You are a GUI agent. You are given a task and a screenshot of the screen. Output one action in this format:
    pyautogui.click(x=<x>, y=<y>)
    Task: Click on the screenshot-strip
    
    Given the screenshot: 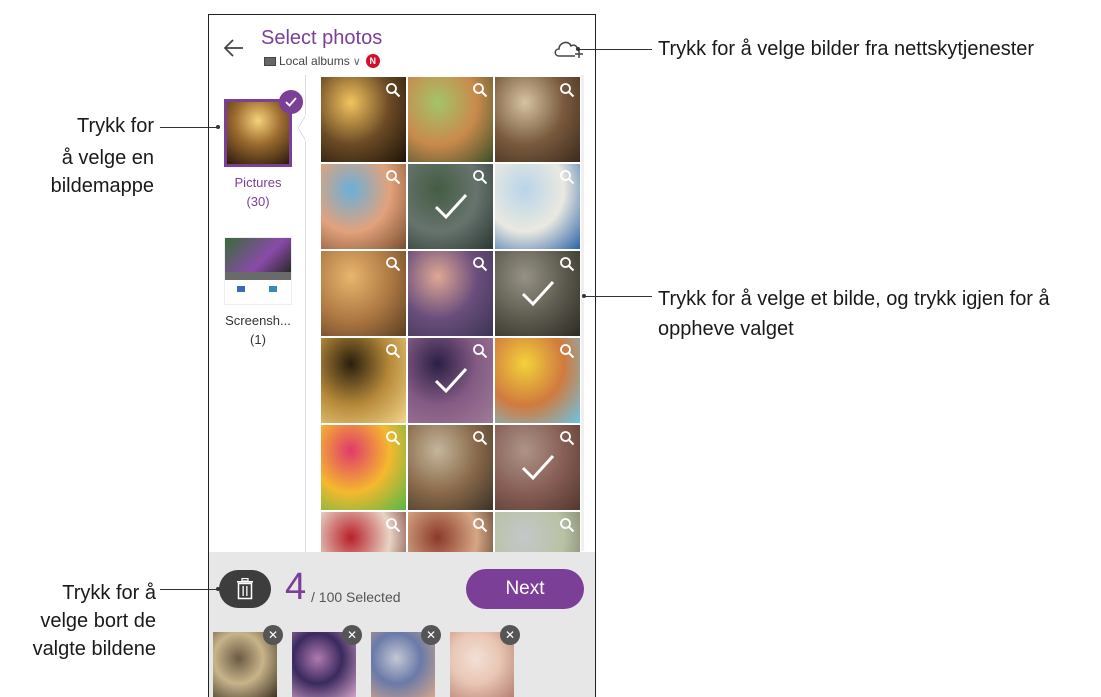 What is the action you would take?
    pyautogui.click(x=258, y=276)
    